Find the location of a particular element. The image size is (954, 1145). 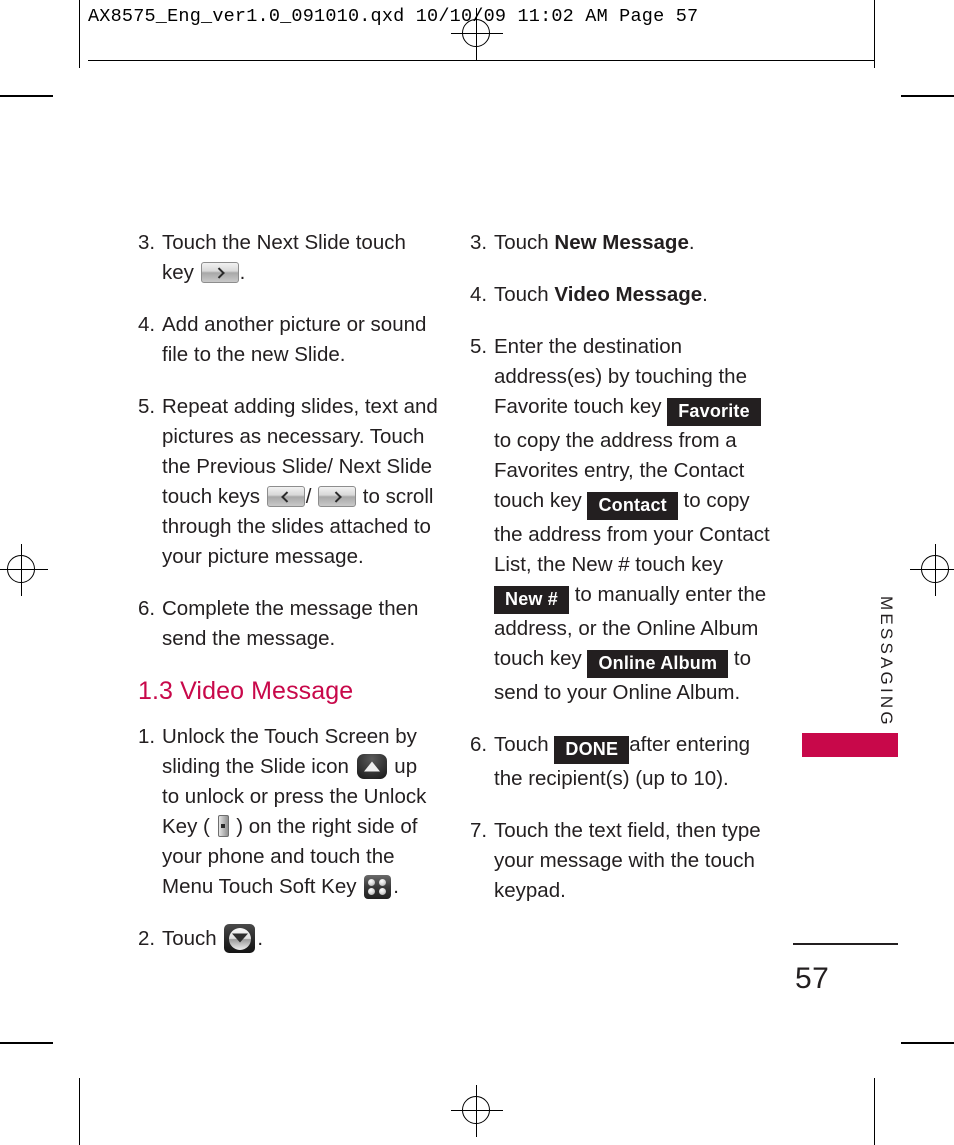

emphasized-menu-name: Video Message is located at coordinates (628, 294).